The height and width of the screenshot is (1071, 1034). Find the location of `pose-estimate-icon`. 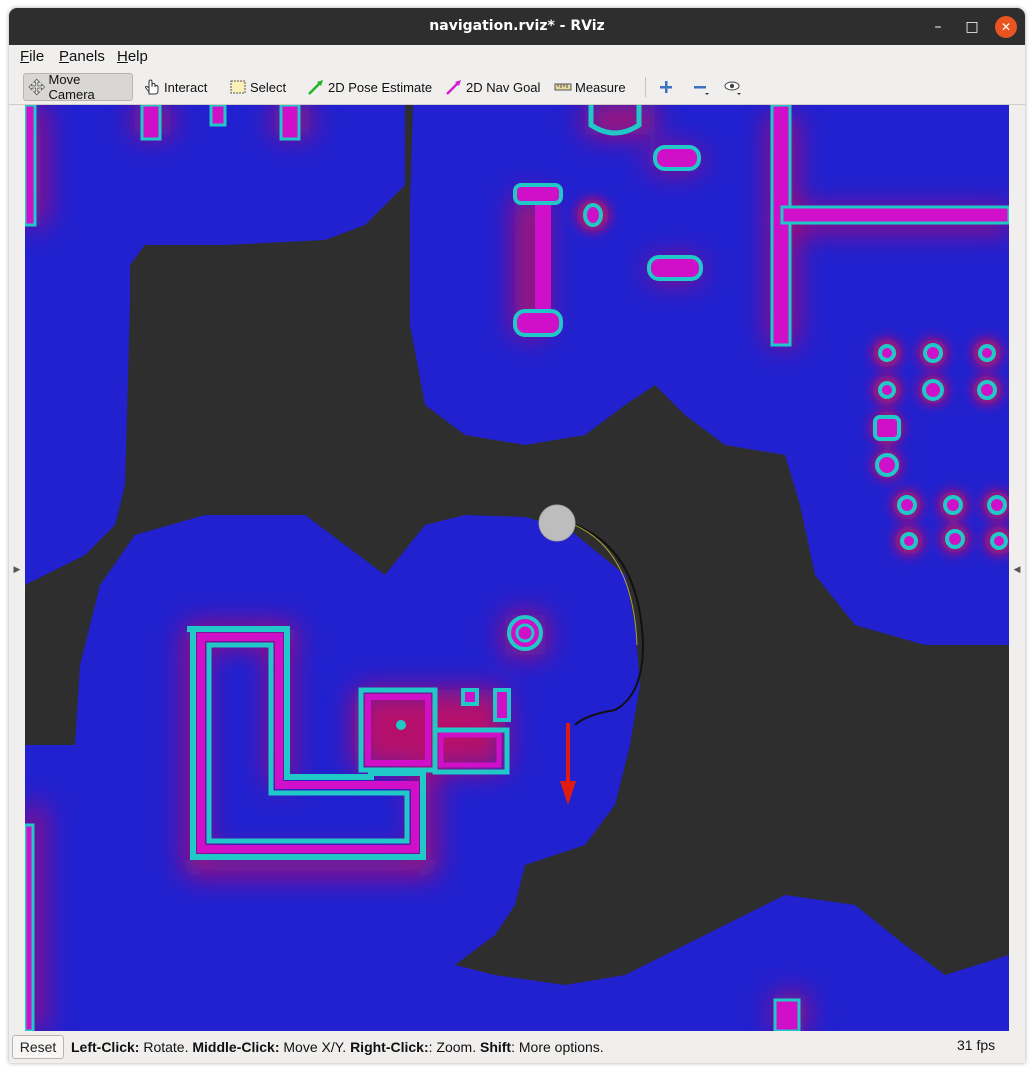

pose-estimate-icon is located at coordinates (315, 87).